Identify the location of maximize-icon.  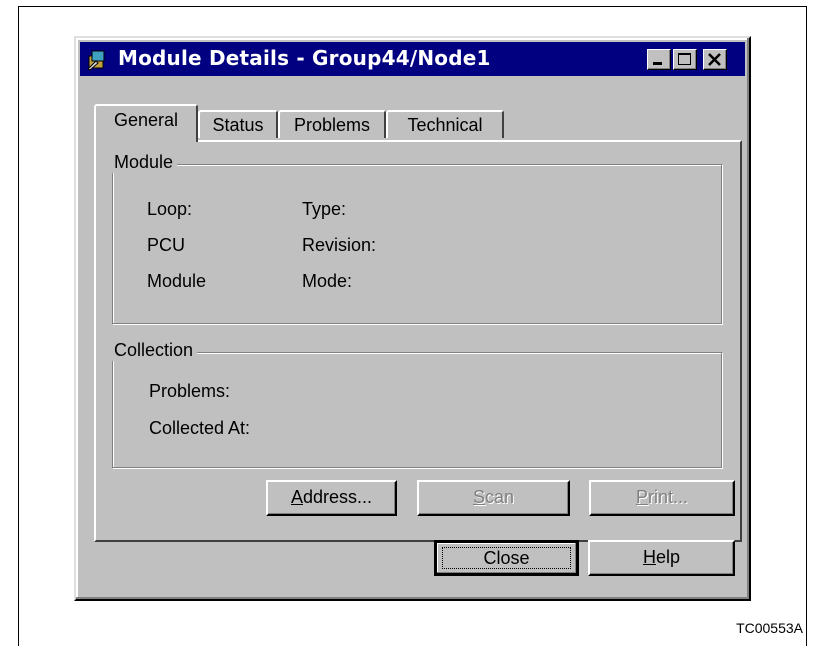
(684, 59).